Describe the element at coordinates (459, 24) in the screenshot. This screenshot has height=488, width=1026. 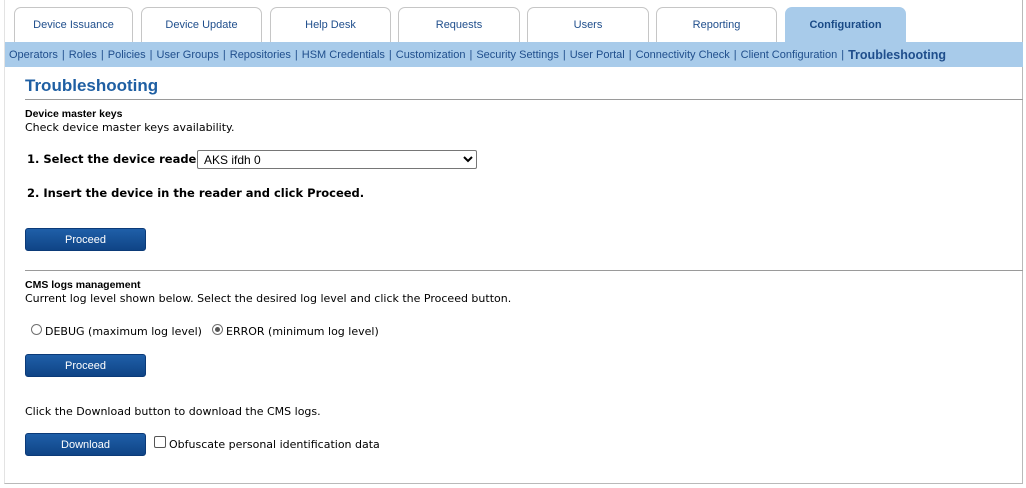
I see `tab-requests: Requests` at that location.